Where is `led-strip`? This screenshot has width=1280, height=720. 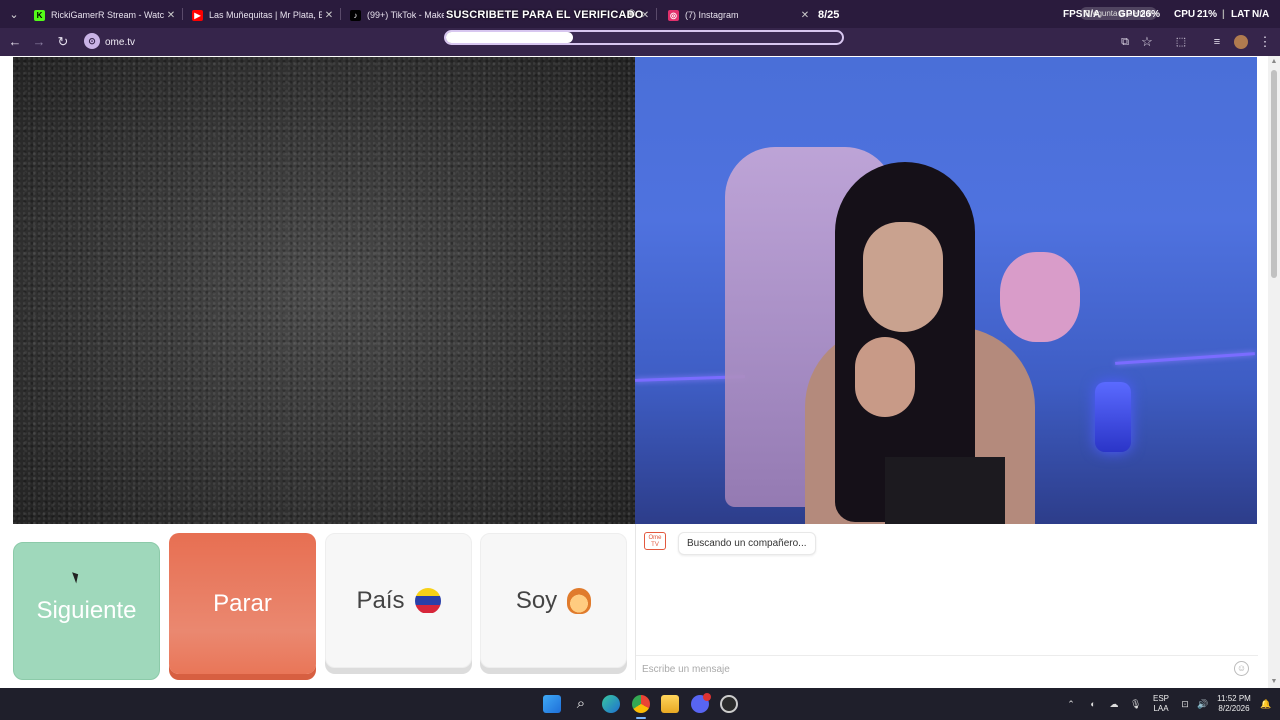 led-strip is located at coordinates (1185, 358).